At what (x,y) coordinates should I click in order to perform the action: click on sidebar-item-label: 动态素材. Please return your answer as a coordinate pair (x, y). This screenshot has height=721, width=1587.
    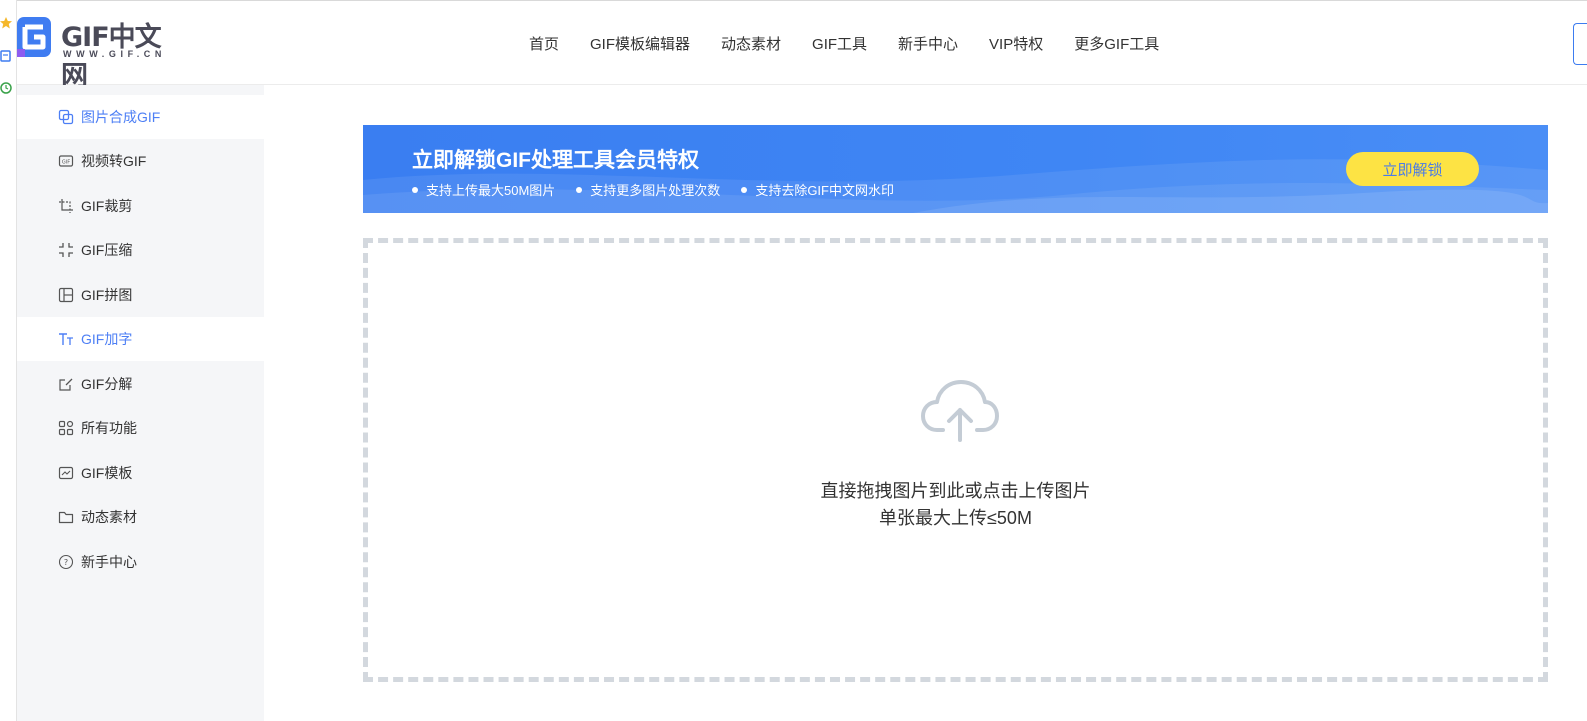
    Looking at the image, I should click on (109, 517).